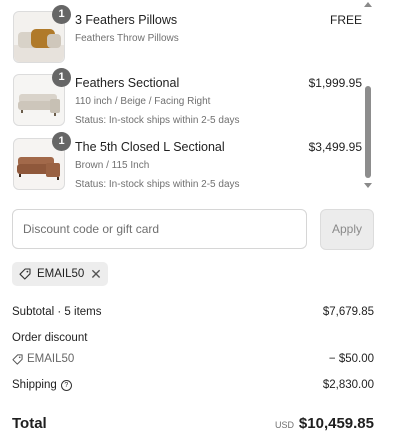 The height and width of the screenshot is (445, 400). What do you see at coordinates (34, 385) in the screenshot?
I see `shipping-label: Shipping` at bounding box center [34, 385].